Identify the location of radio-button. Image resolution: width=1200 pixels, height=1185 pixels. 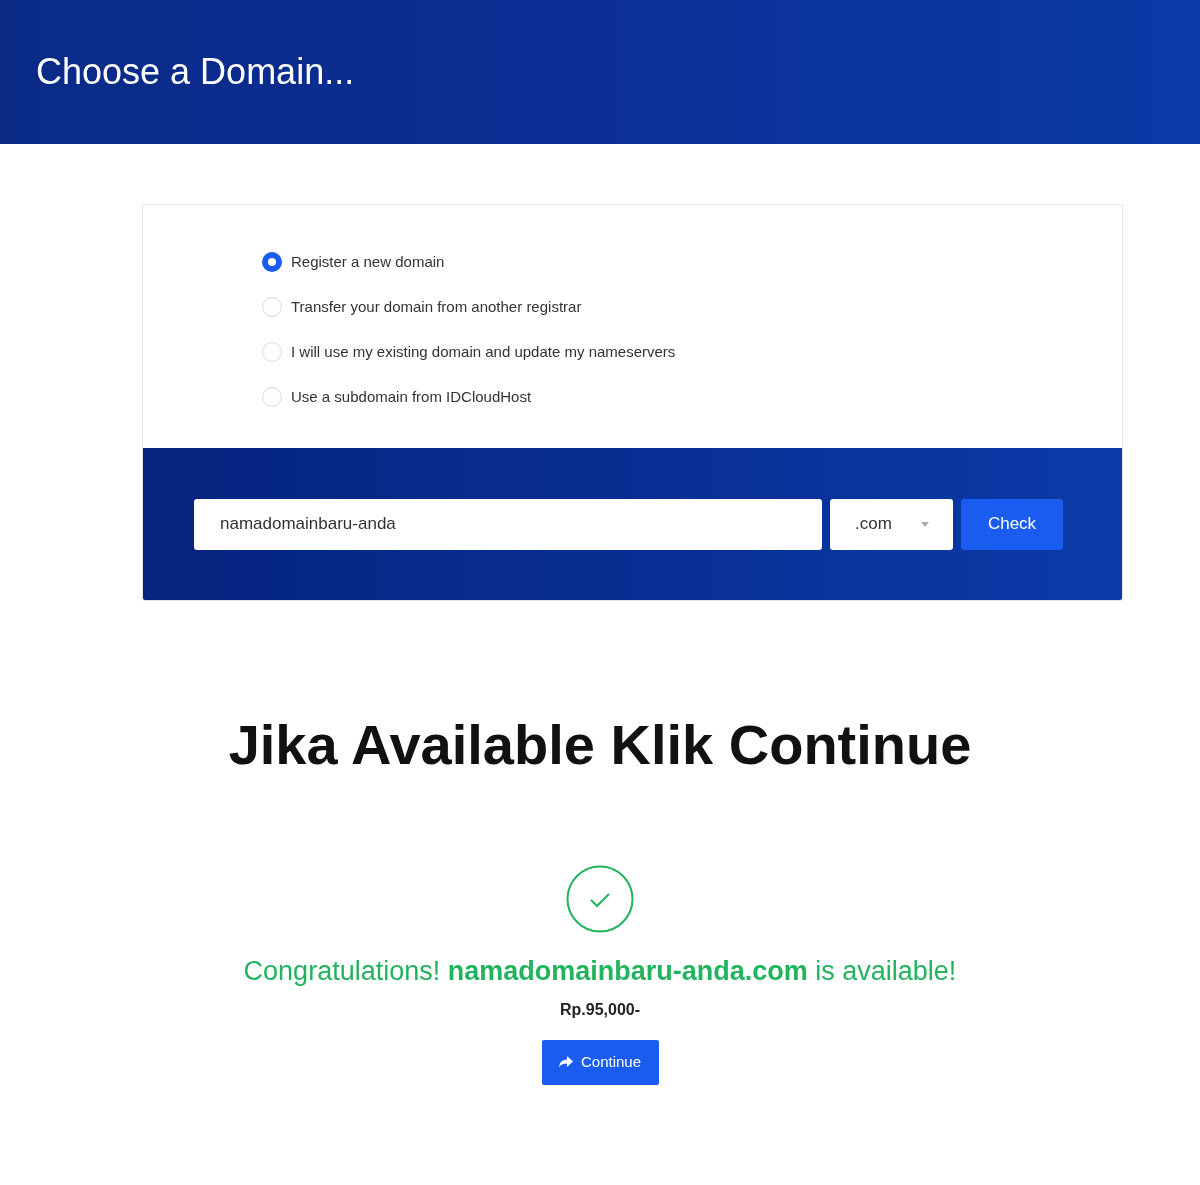
(272, 262).